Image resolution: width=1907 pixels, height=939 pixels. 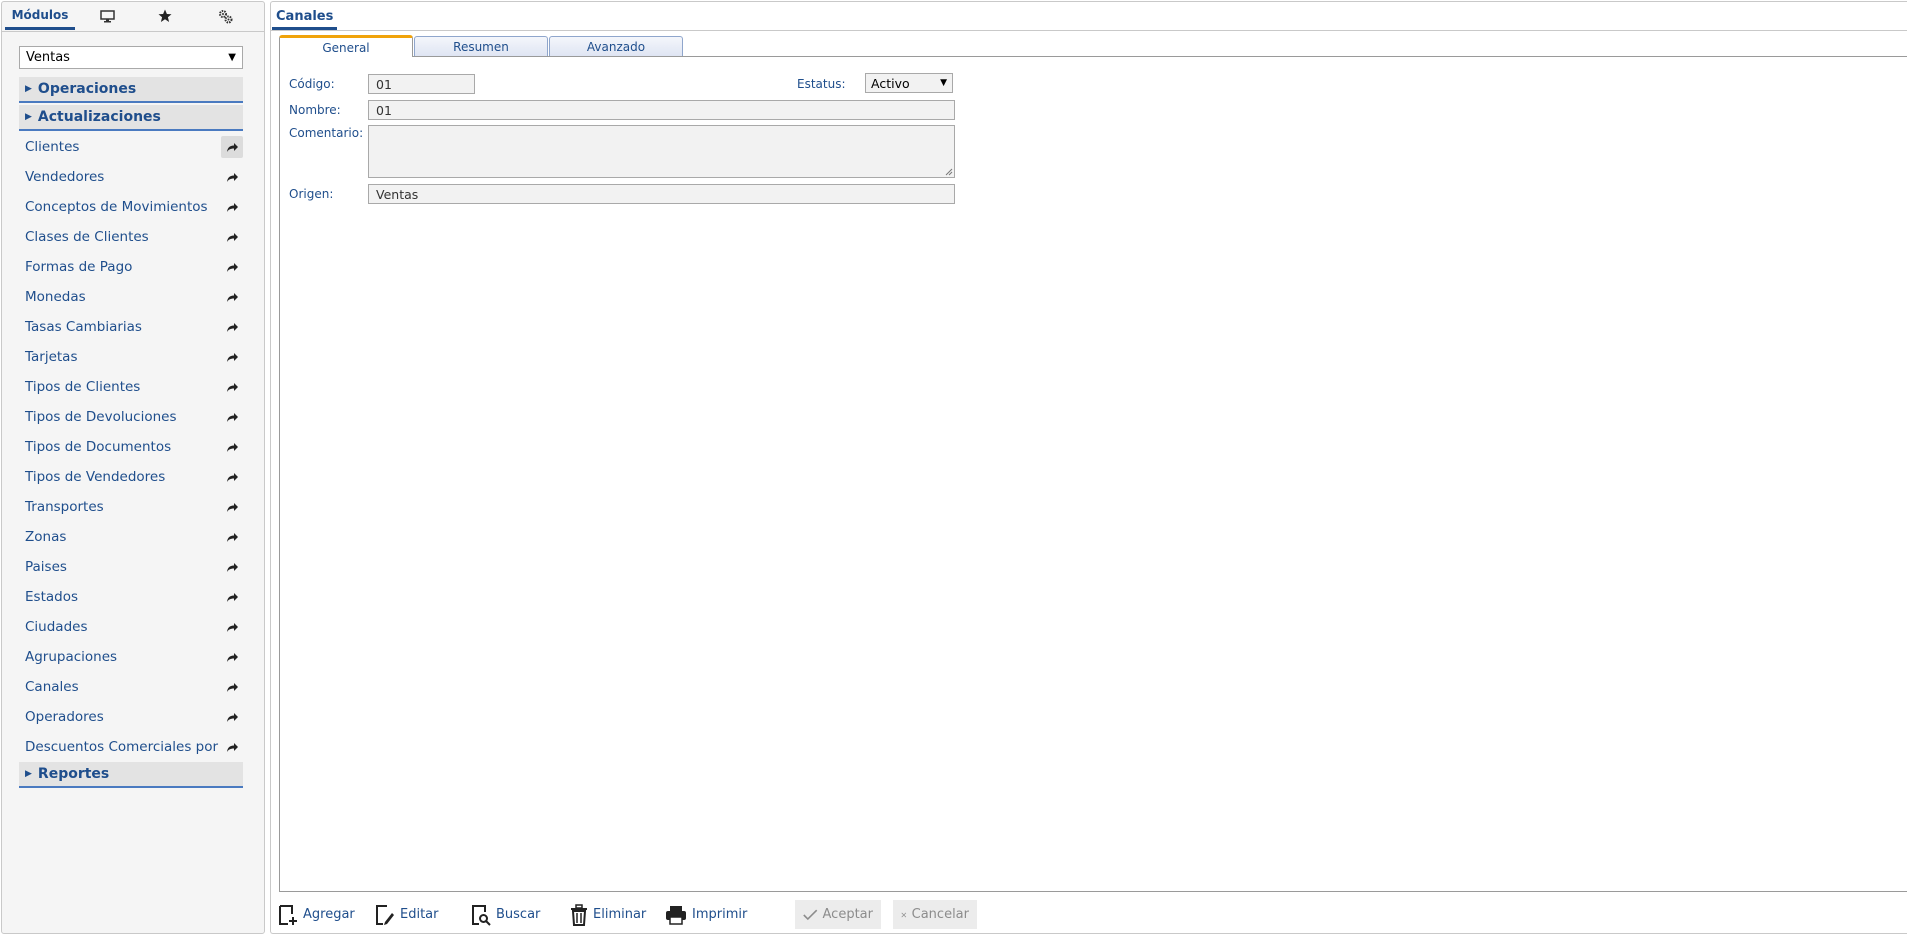 I want to click on buscar-button: Buscar, so click(x=505, y=914).